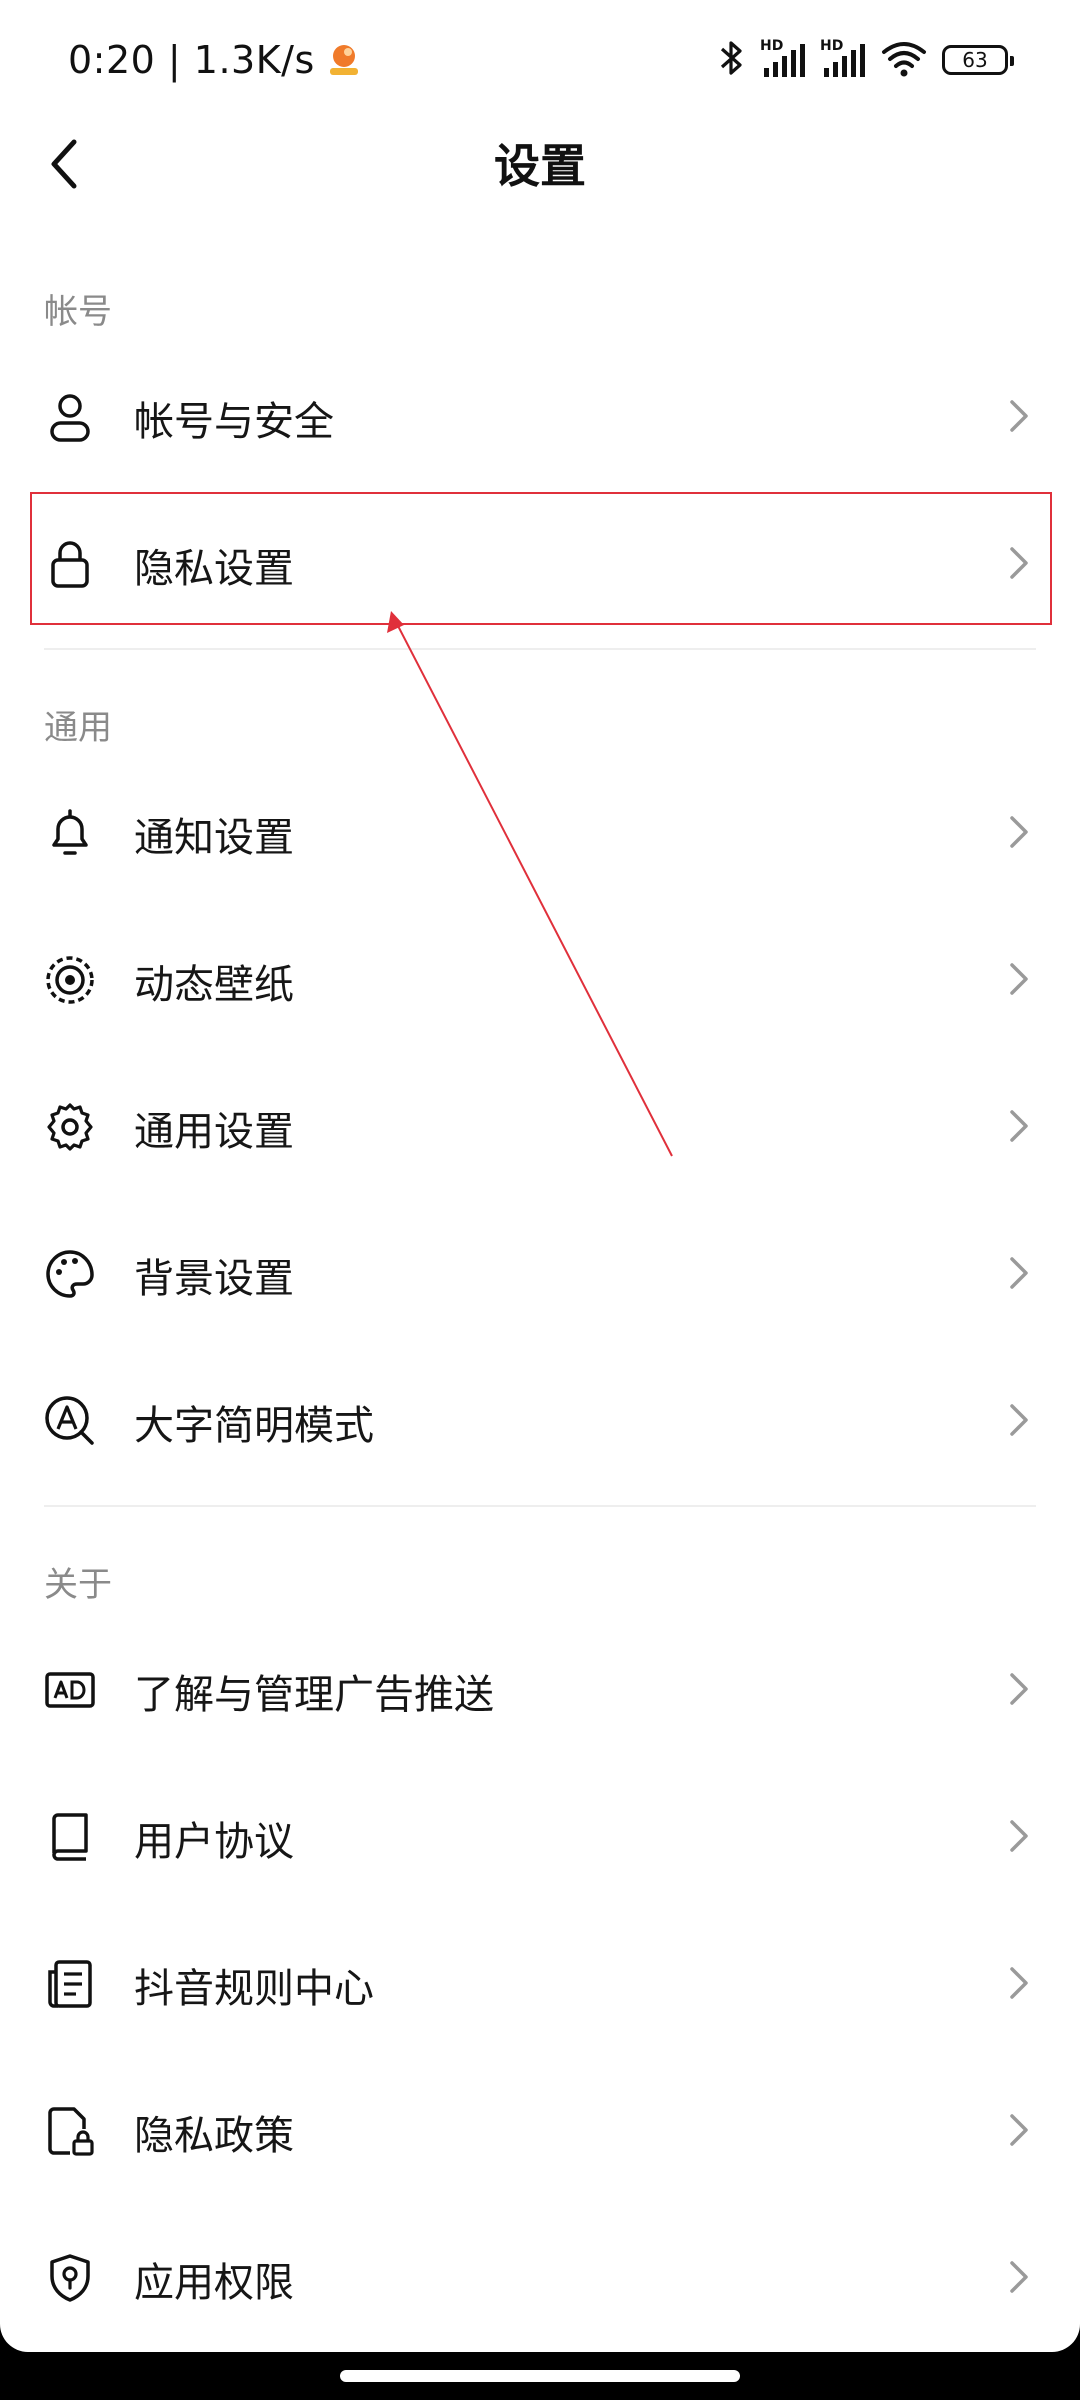 The width and height of the screenshot is (1080, 2400). Describe the element at coordinates (530, 884) in the screenshot. I see `annotation-arrow` at that location.